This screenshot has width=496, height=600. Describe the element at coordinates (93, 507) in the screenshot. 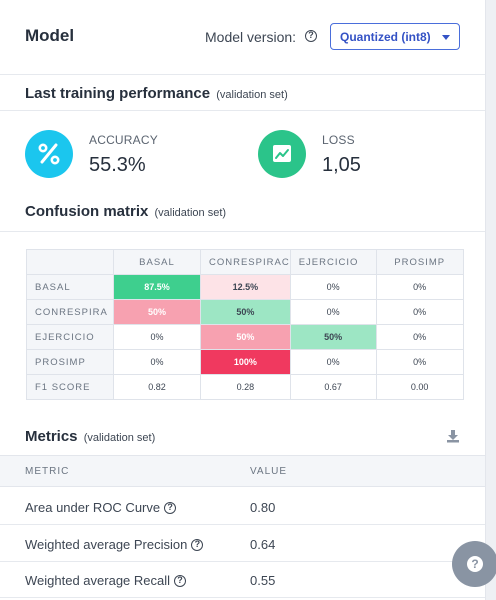

I see `metric-name-text: Area under ROC Curve` at that location.